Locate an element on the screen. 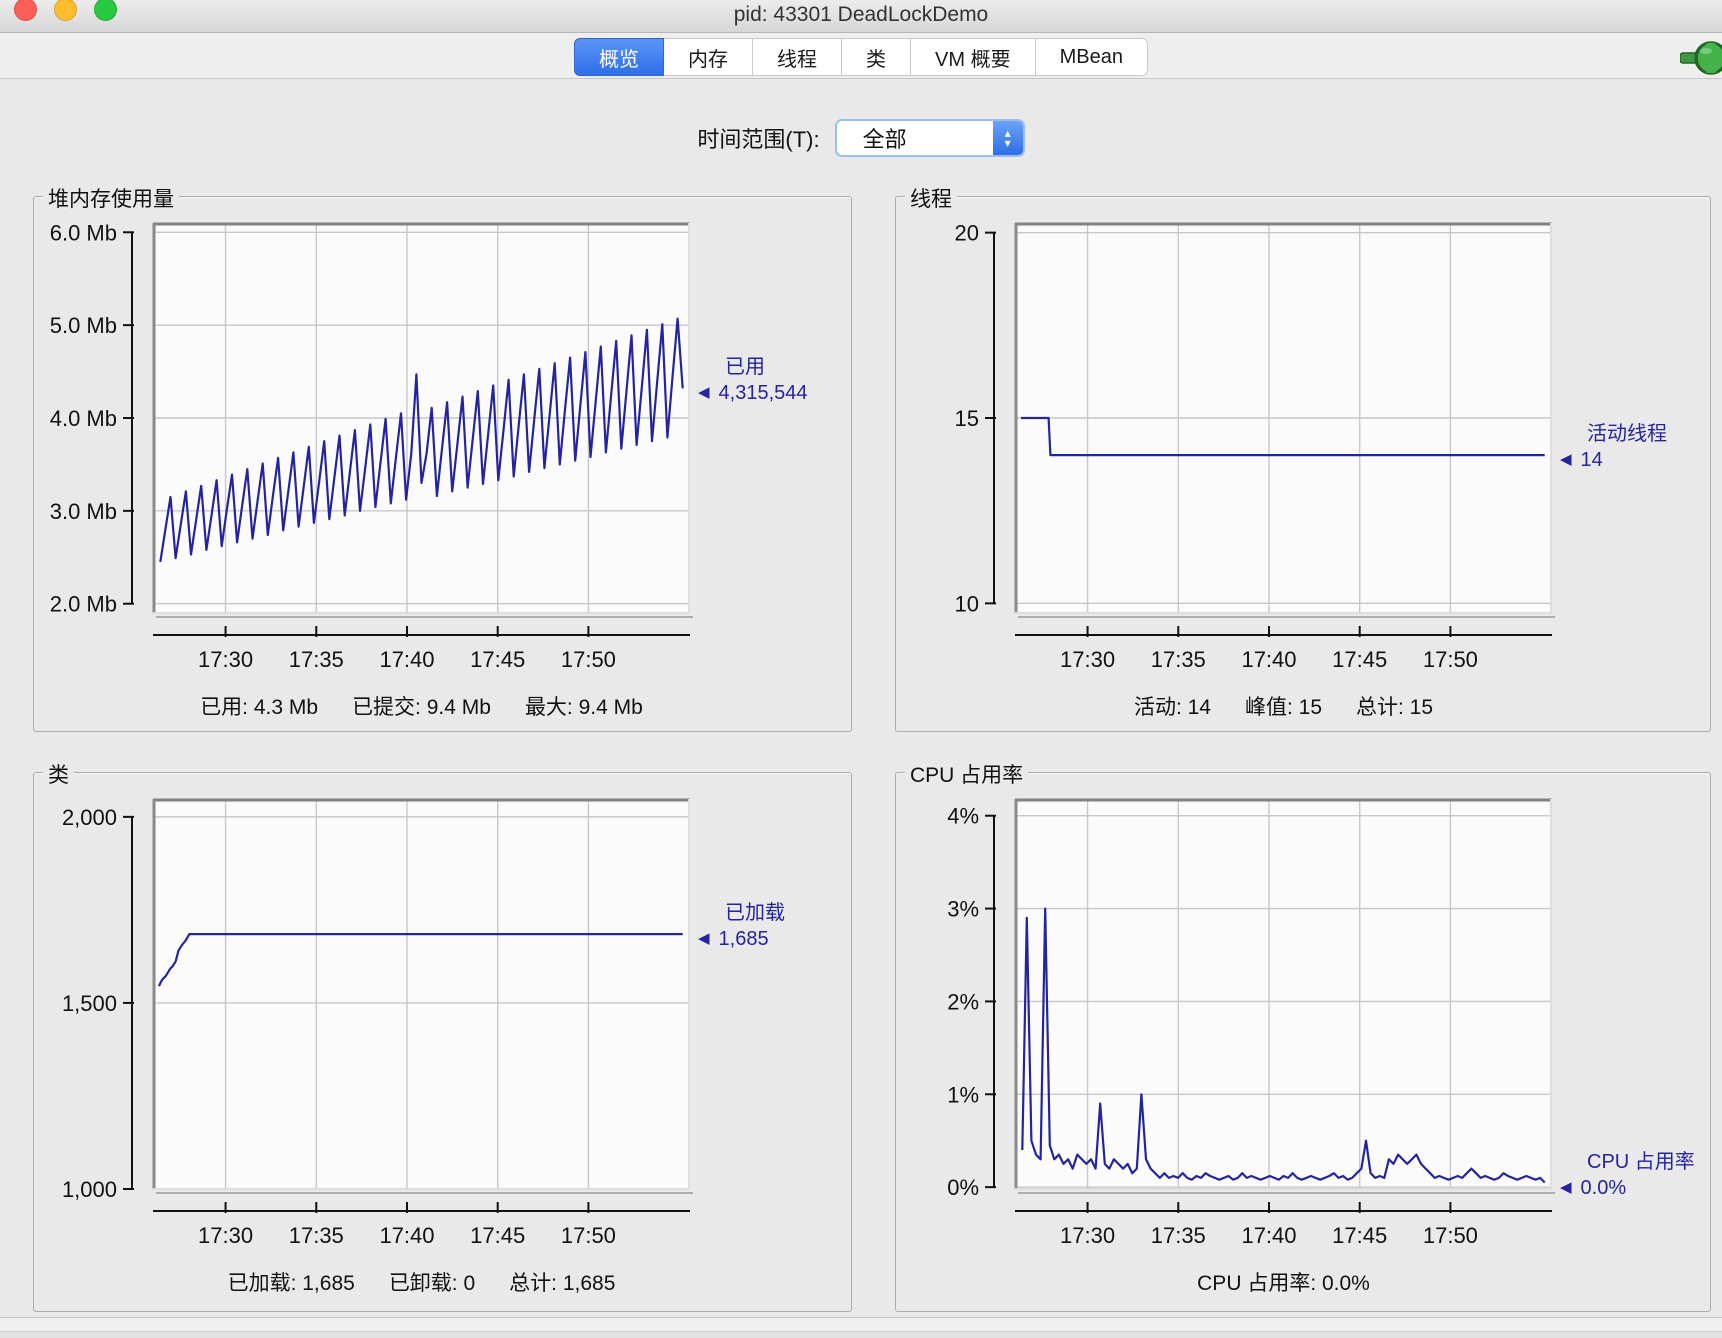 The height and width of the screenshot is (1338, 1722). summary-item: 最大: 9.4 Mb is located at coordinates (583, 707).